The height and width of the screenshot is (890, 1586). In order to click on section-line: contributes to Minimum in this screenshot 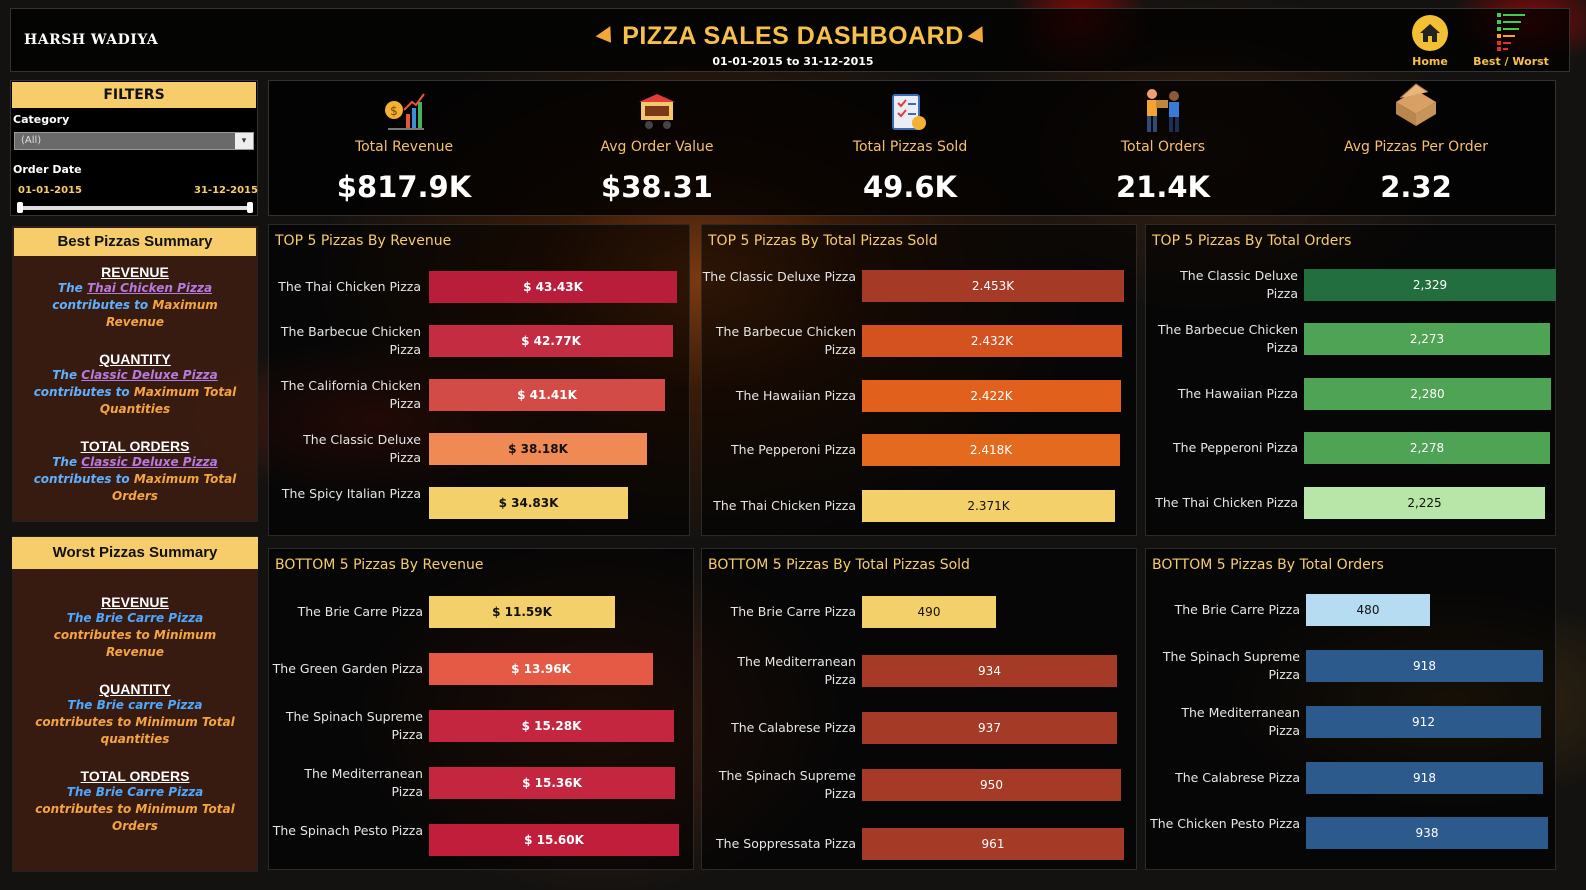, I will do `click(135, 635)`.